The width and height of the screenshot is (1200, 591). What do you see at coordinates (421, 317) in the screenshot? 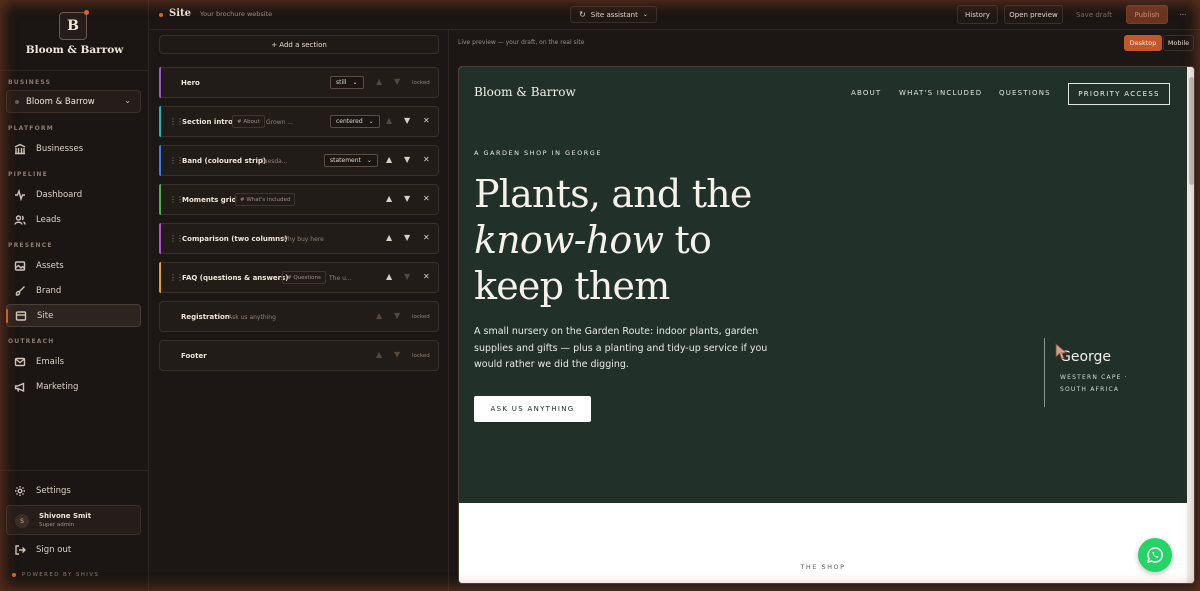
I see `locked-label: locked` at bounding box center [421, 317].